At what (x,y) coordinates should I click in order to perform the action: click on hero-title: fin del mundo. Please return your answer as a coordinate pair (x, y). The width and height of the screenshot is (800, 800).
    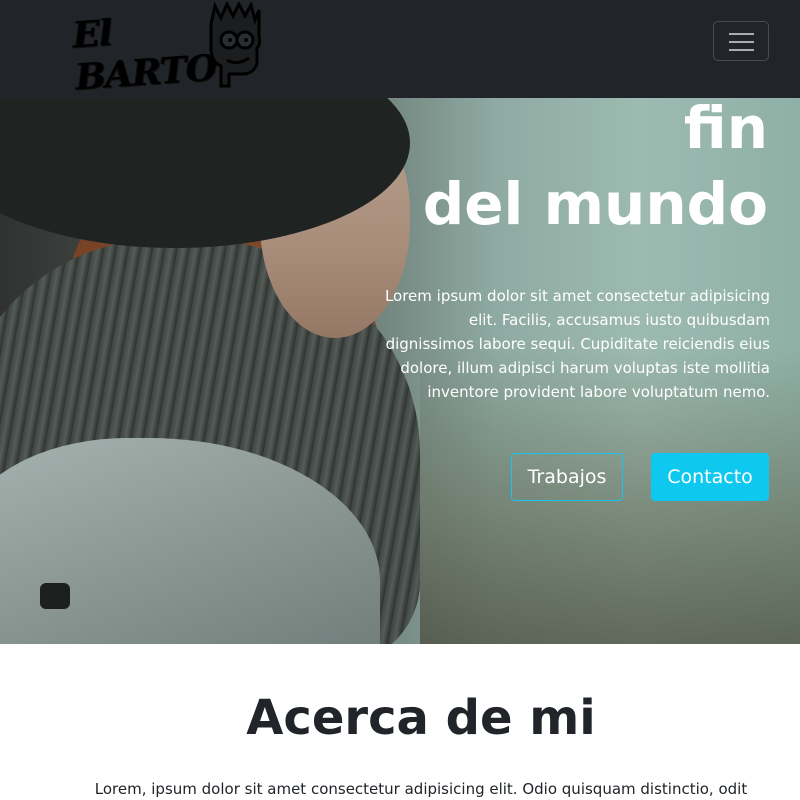
    Looking at the image, I should click on (595, 170).